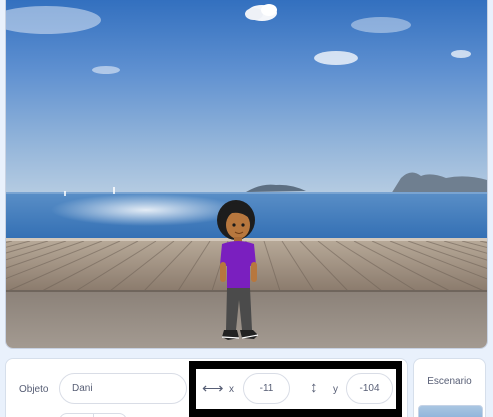  I want to click on y-label: y, so click(335, 389).